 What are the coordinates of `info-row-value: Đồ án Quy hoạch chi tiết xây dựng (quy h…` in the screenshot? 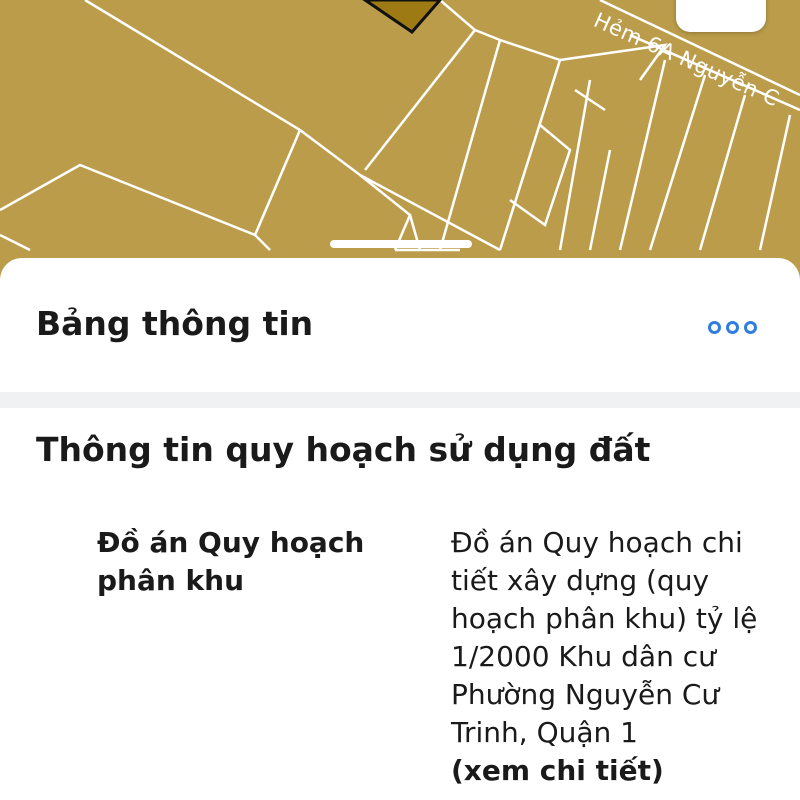 It's located at (604, 637).